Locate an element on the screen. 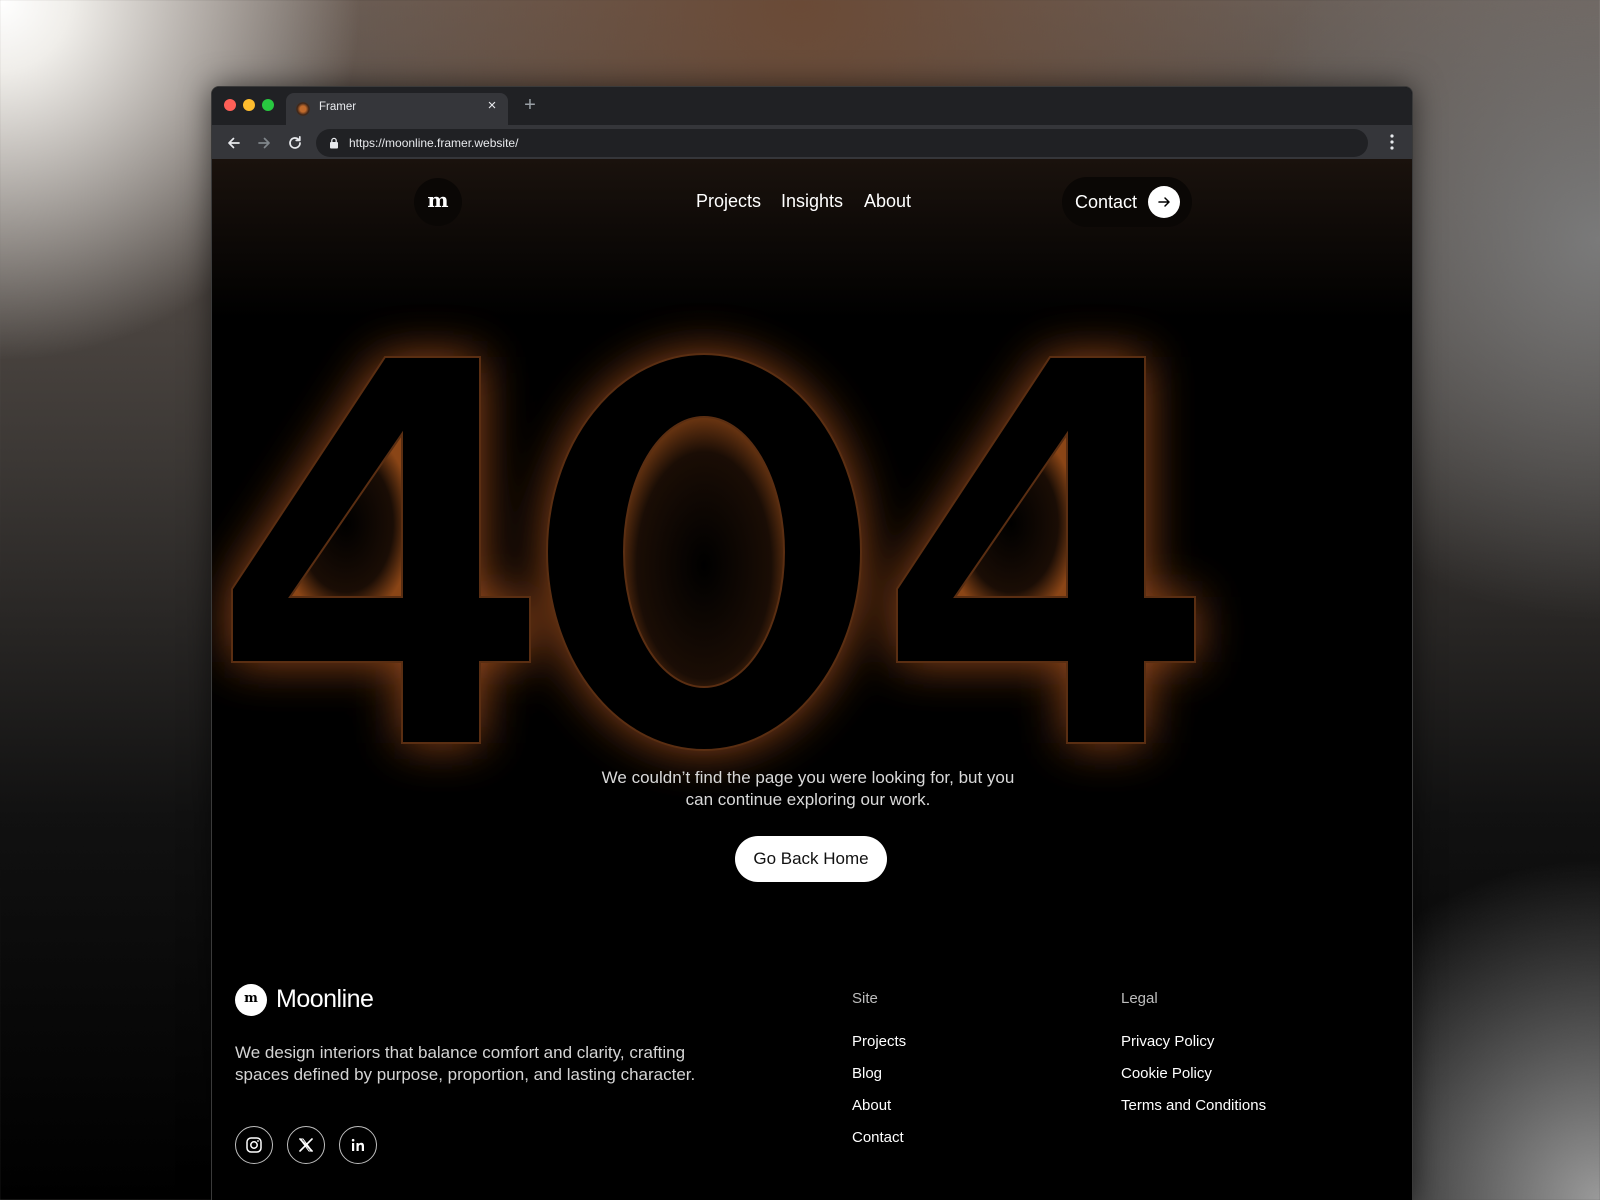  go-back-home-button: Go Back Home is located at coordinates (811, 859).